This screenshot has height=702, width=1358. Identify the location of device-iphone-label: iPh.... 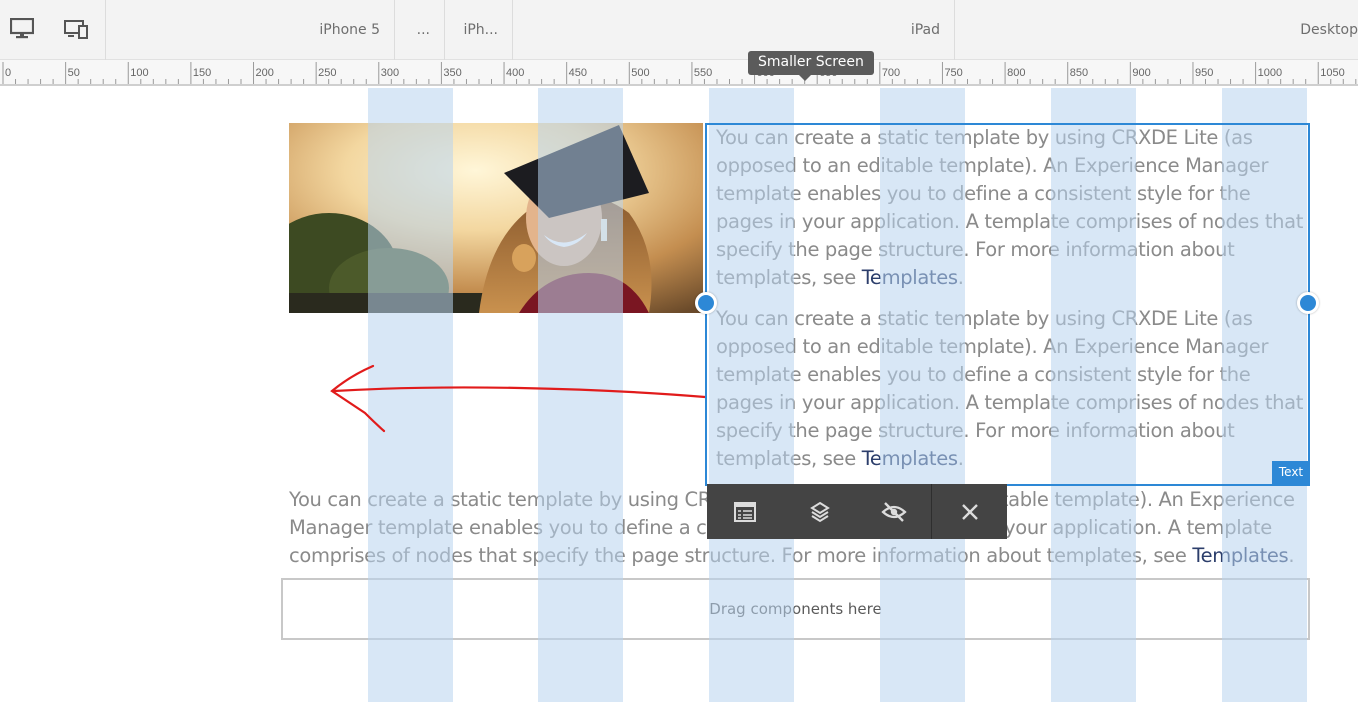
(480, 30).